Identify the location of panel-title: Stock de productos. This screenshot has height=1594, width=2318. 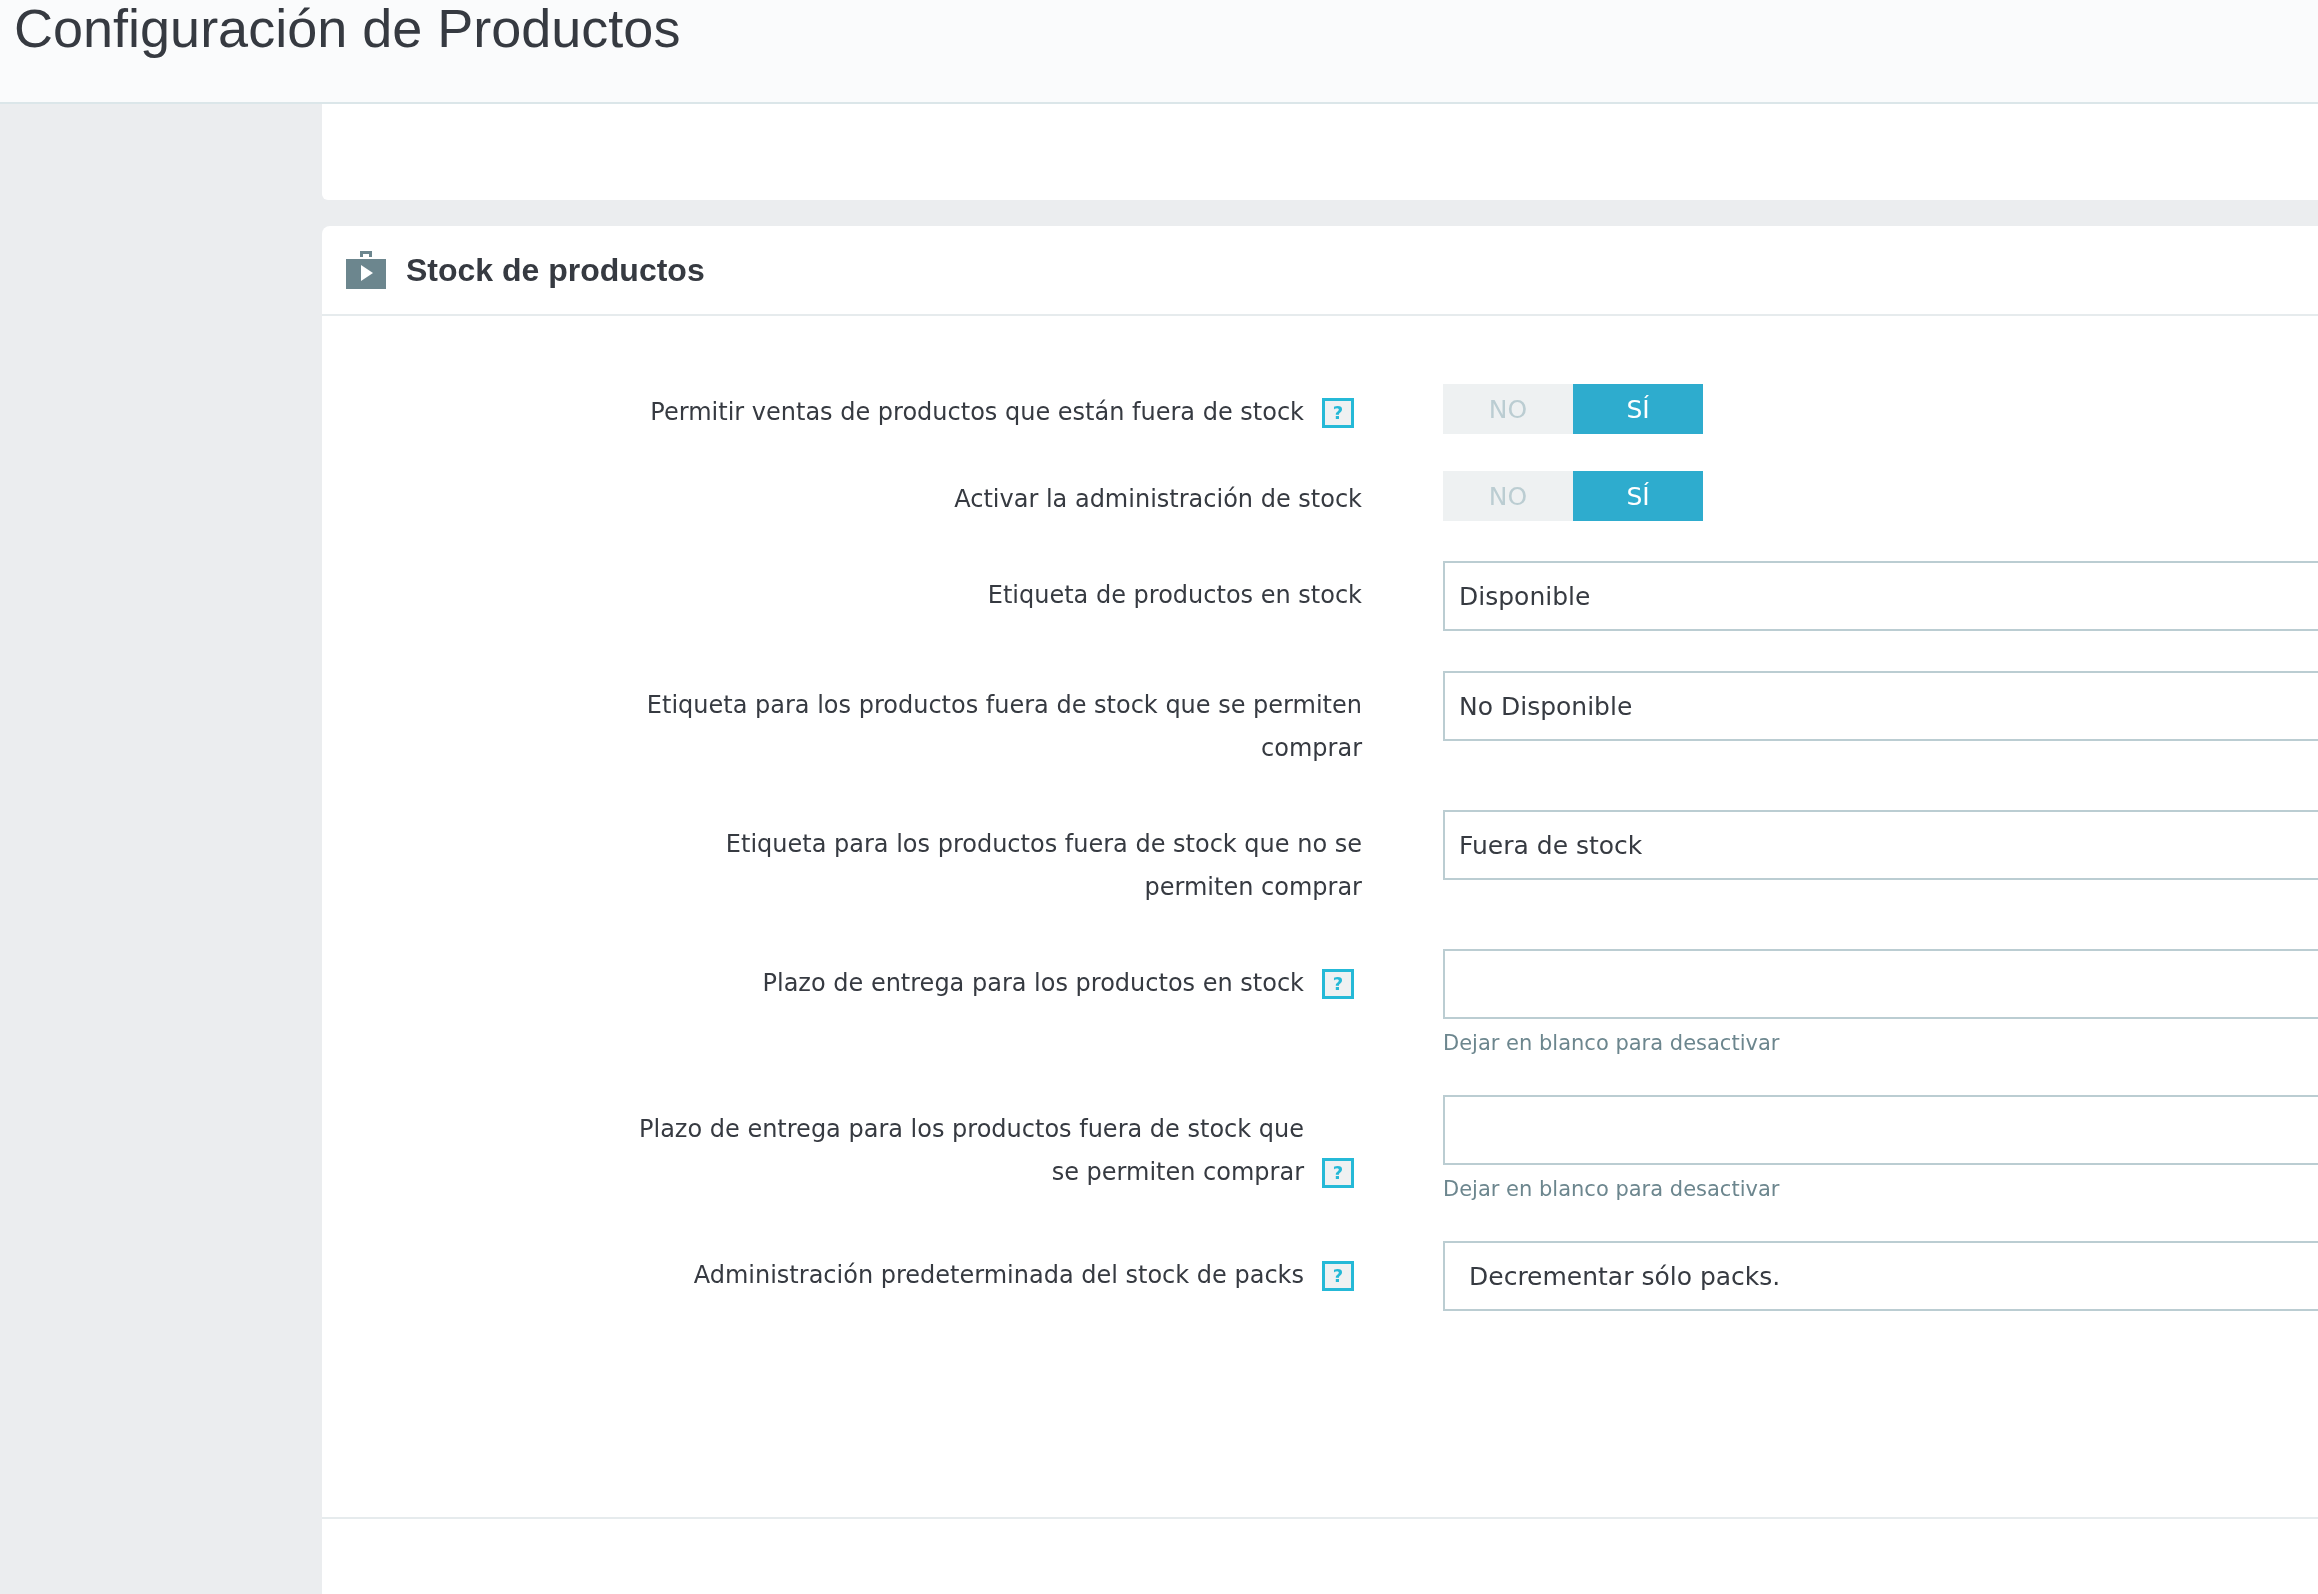
(555, 270).